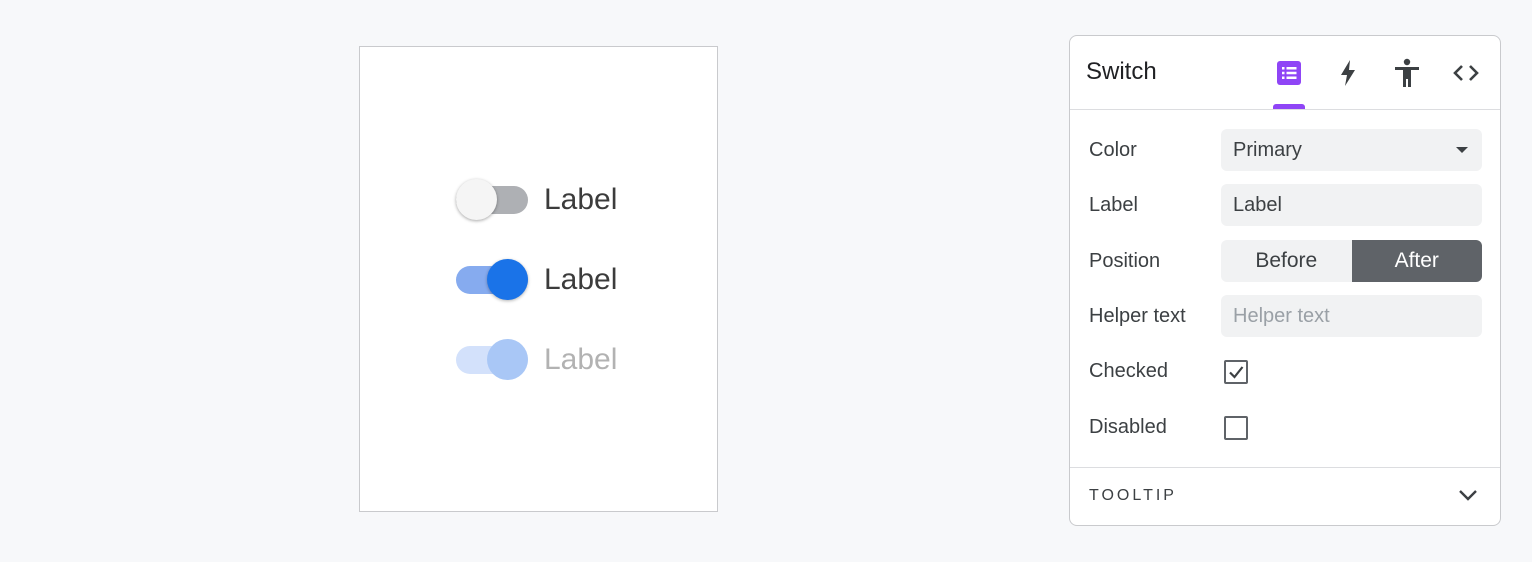 This screenshot has width=1532, height=562. I want to click on position-segmented-control: Before After, so click(1351, 261).